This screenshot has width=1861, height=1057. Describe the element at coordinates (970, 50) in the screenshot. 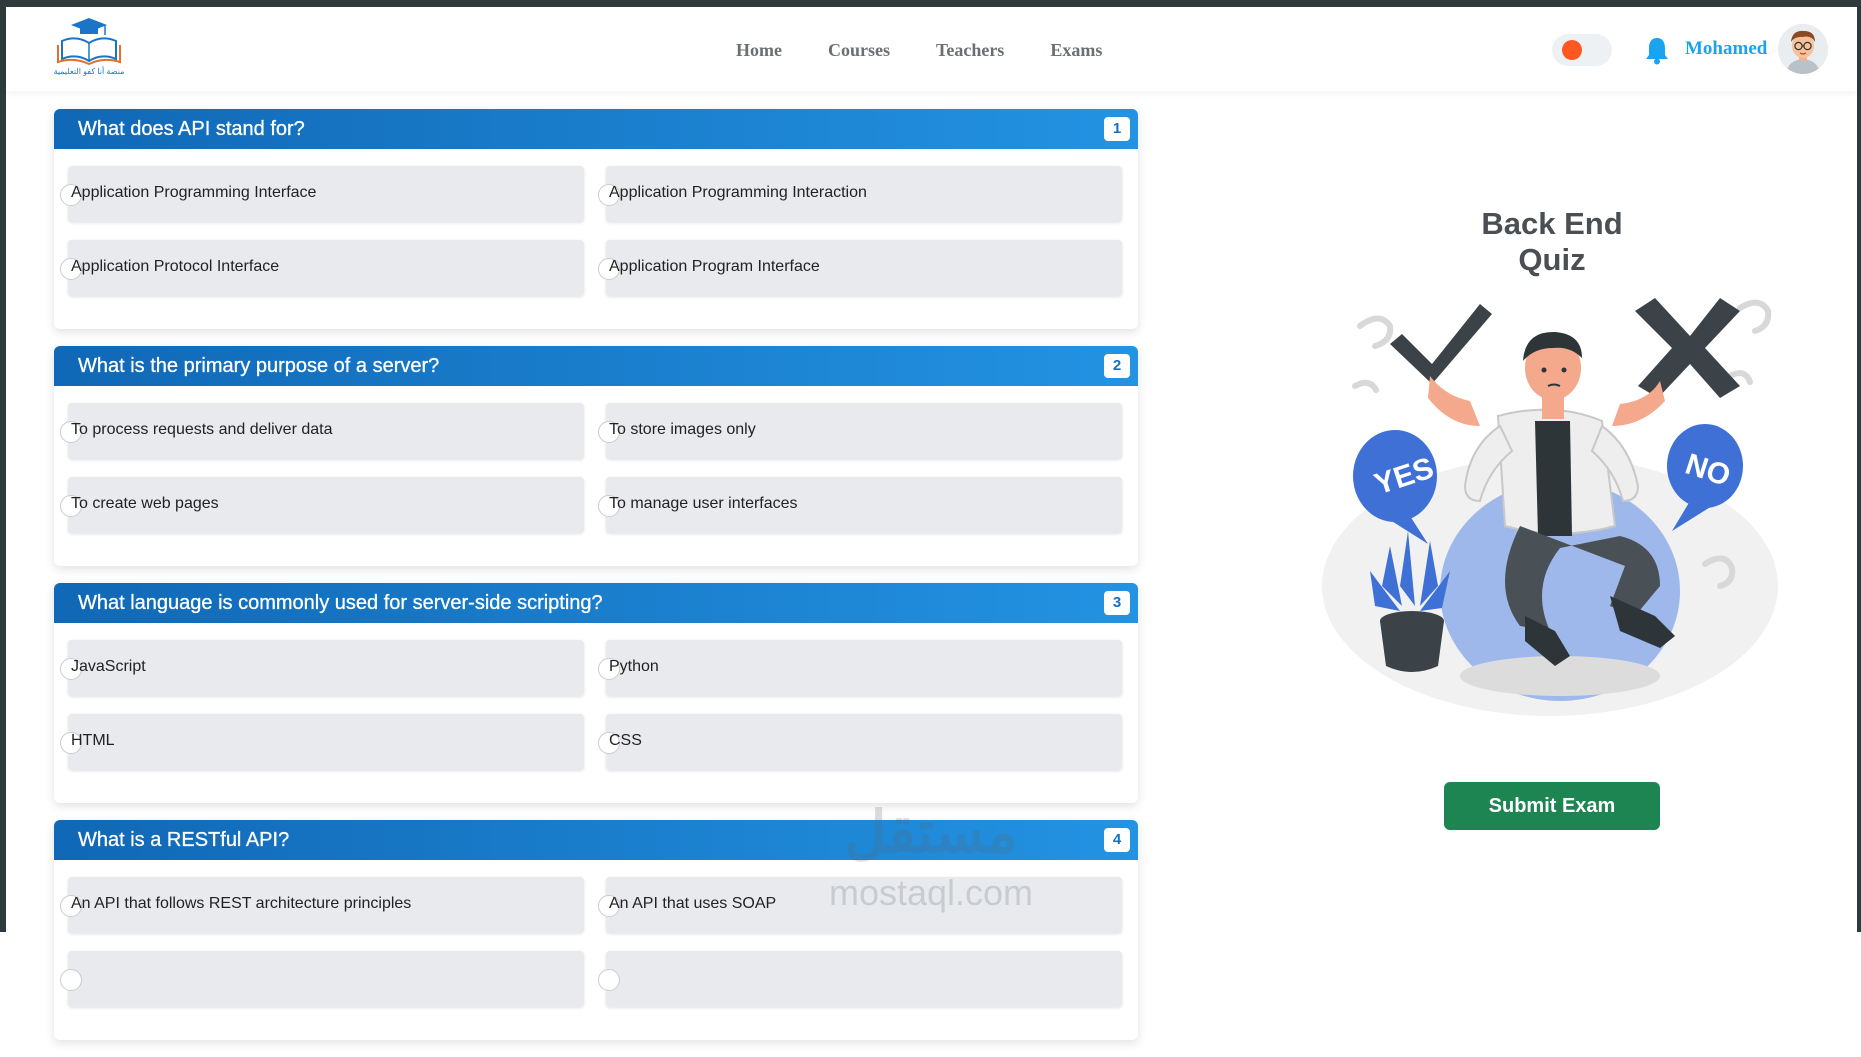

I see `nav-teachers: Teachers` at that location.